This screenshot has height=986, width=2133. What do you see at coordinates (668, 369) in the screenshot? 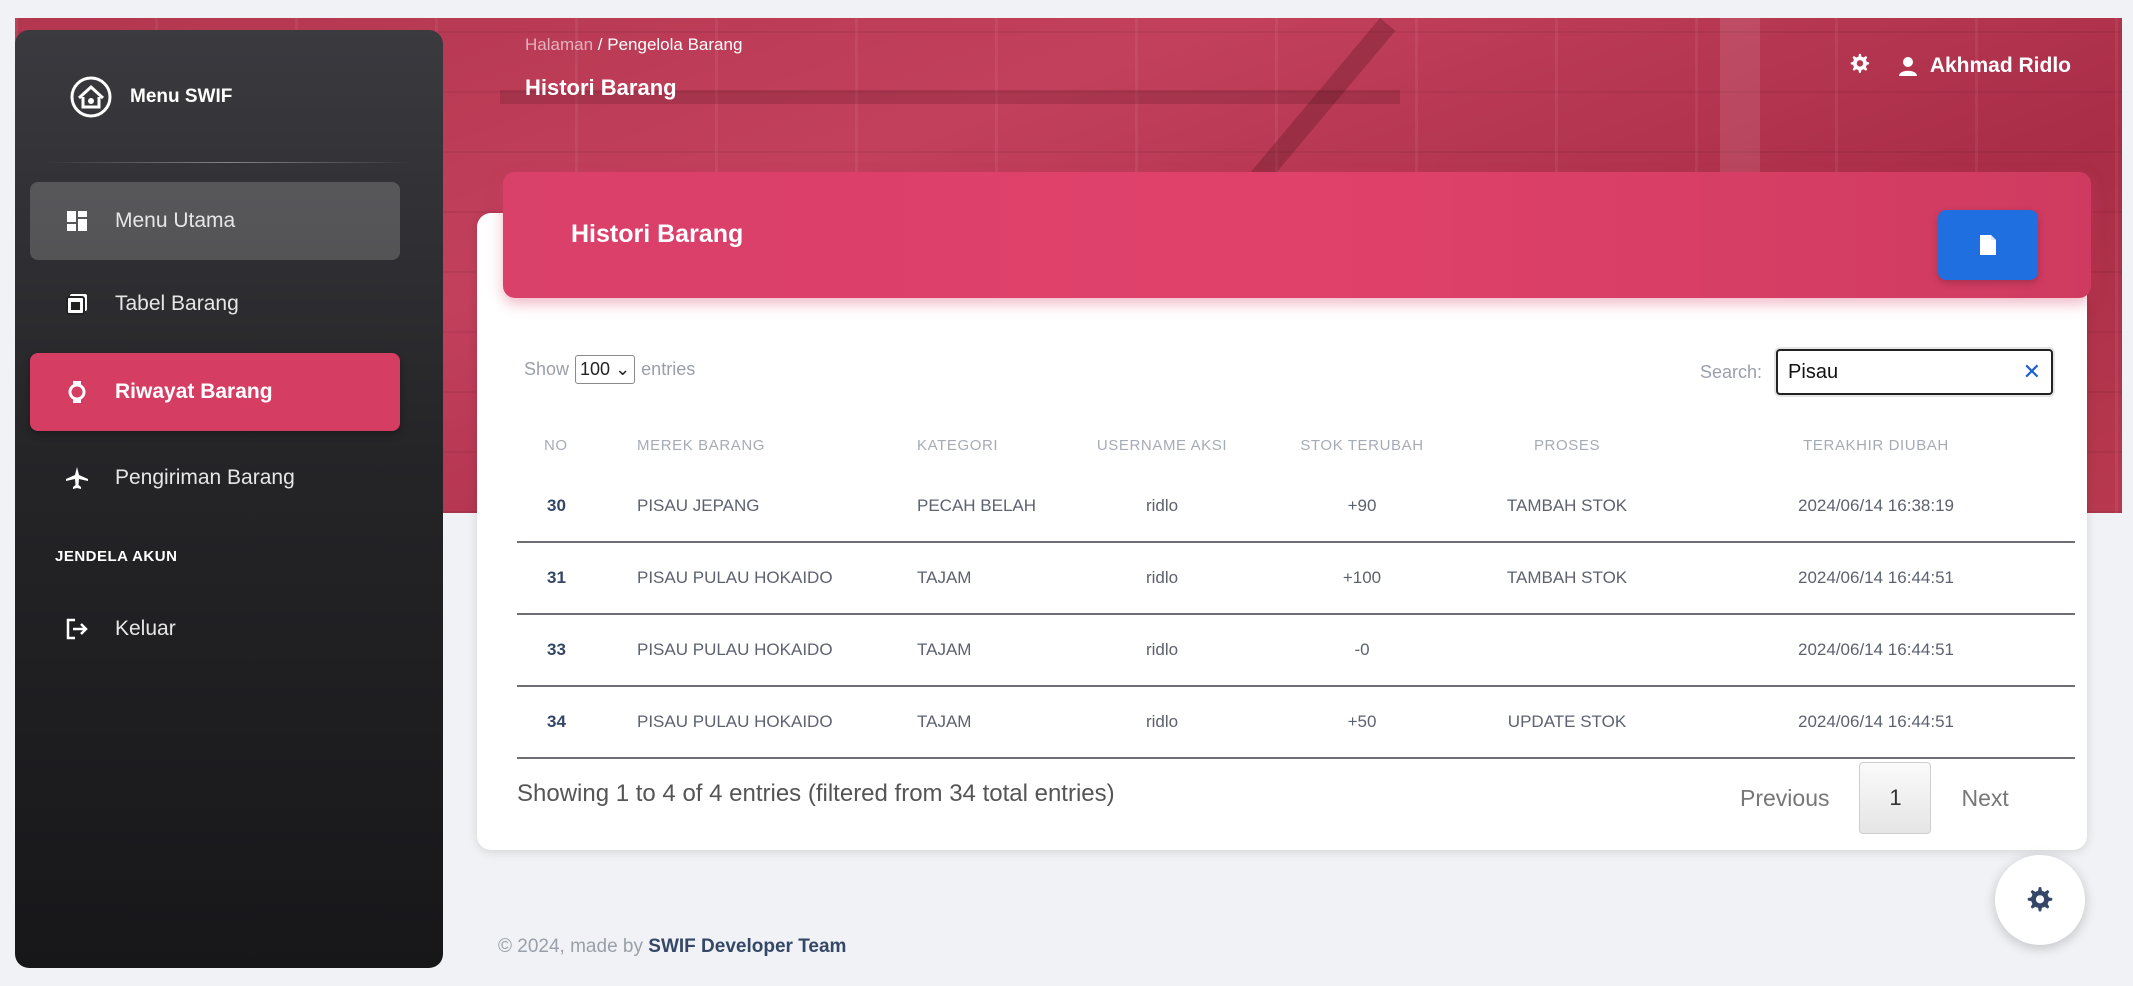
I see `entries-label: entries` at bounding box center [668, 369].